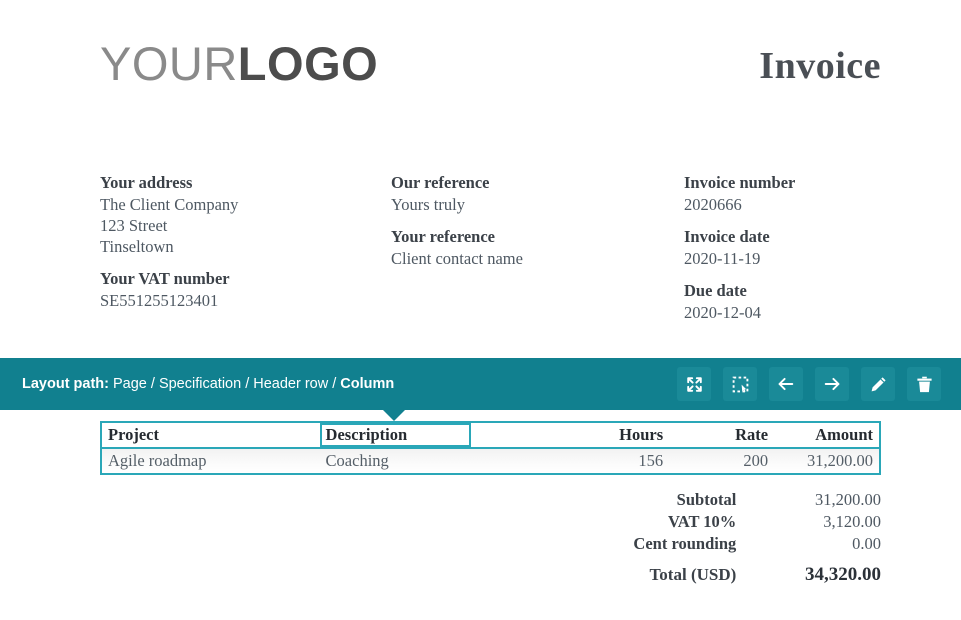 This screenshot has height=620, width=961. I want to click on meta-group-invoice-date: Invoice date 2020-11-19, so click(819, 247).